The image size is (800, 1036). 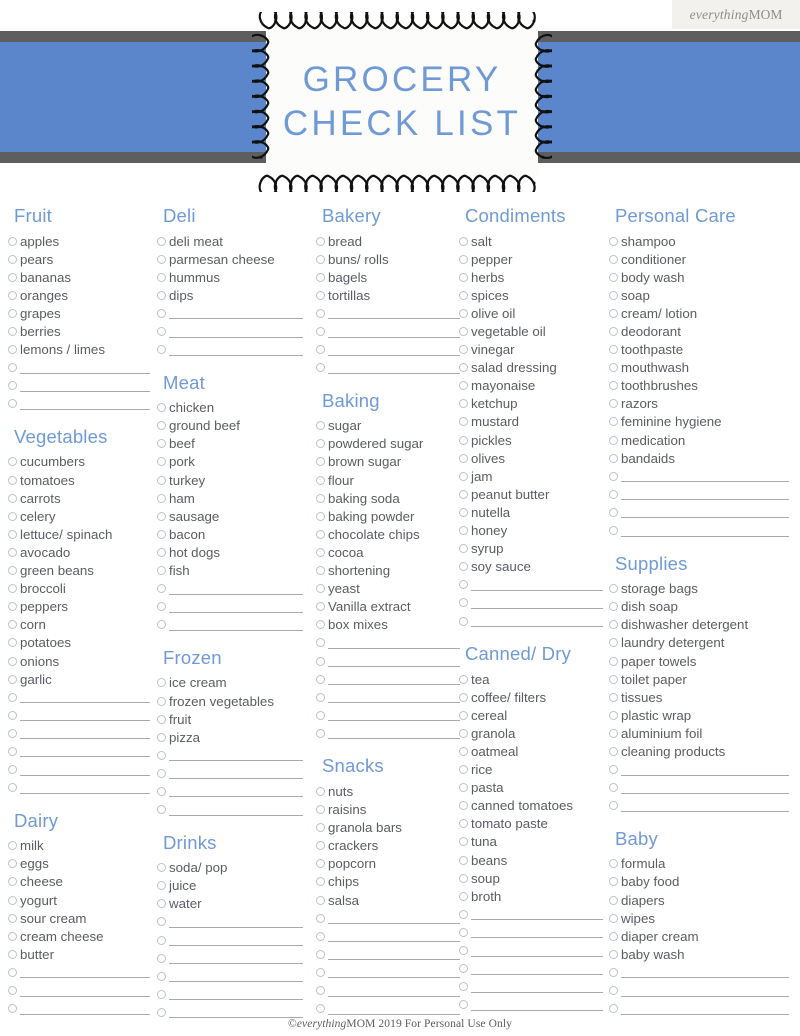 I want to click on checklist-item: aluminium foil, so click(x=702, y=733).